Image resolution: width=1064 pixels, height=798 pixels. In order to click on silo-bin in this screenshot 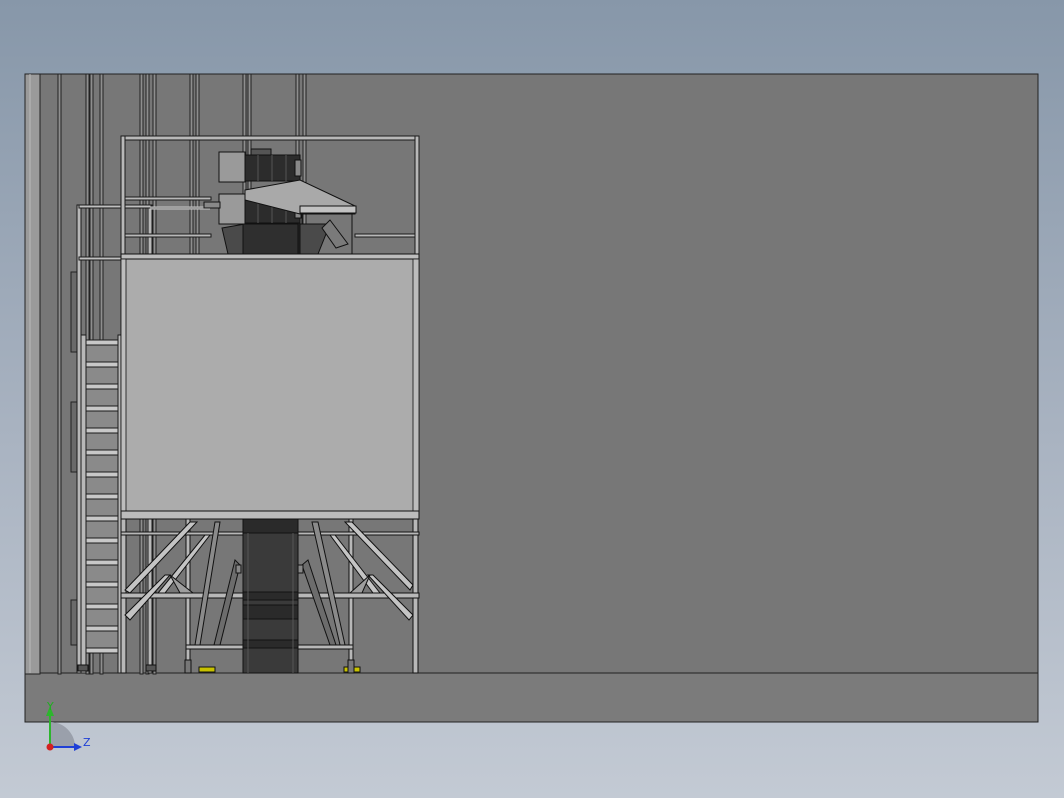, I will do `click(270, 389)`.